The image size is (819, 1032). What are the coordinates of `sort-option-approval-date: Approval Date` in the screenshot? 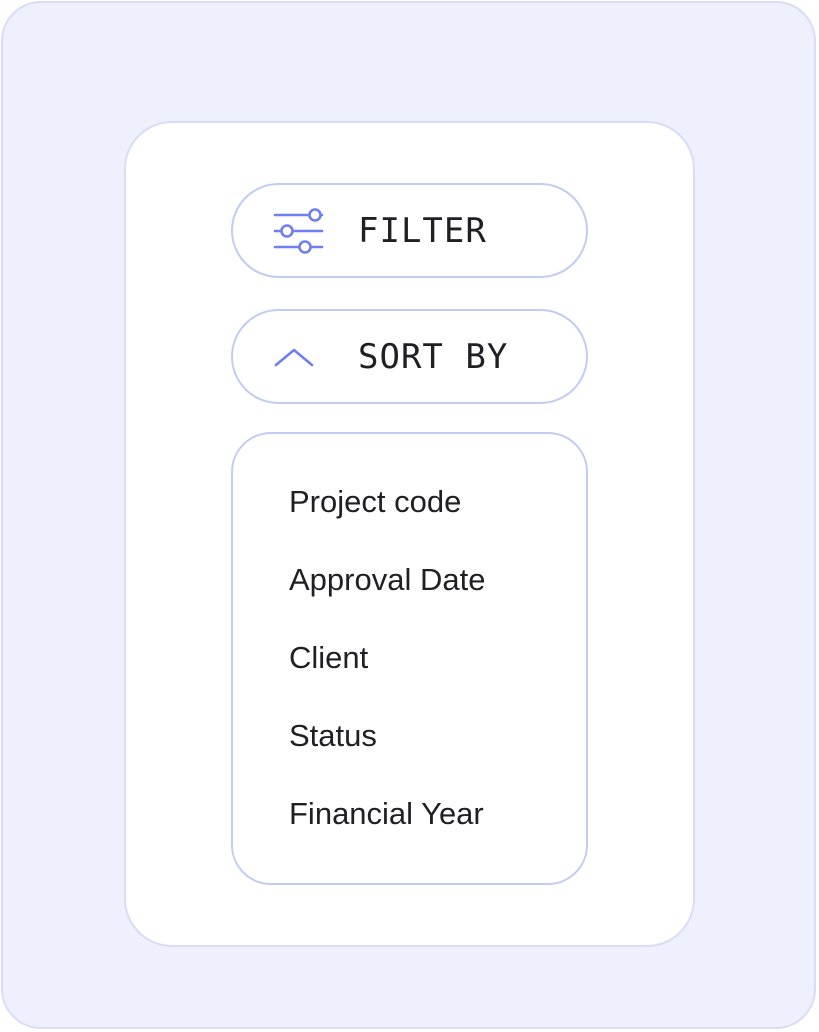 It's located at (387, 579).